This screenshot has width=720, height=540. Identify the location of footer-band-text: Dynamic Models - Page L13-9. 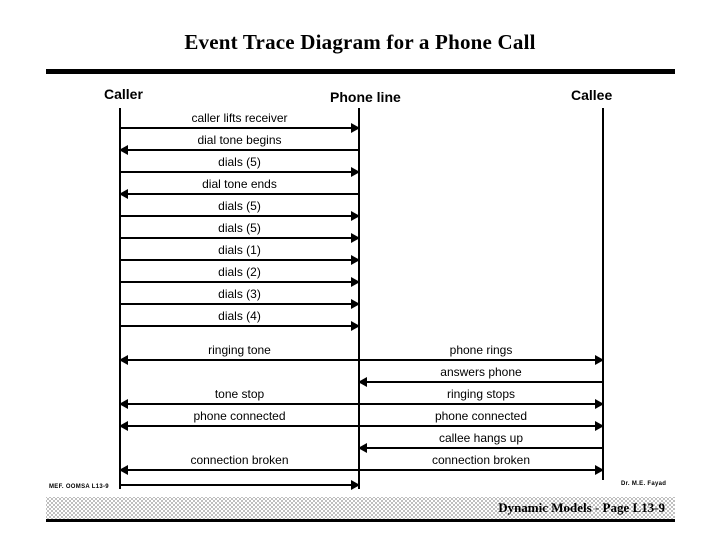
(581, 507).